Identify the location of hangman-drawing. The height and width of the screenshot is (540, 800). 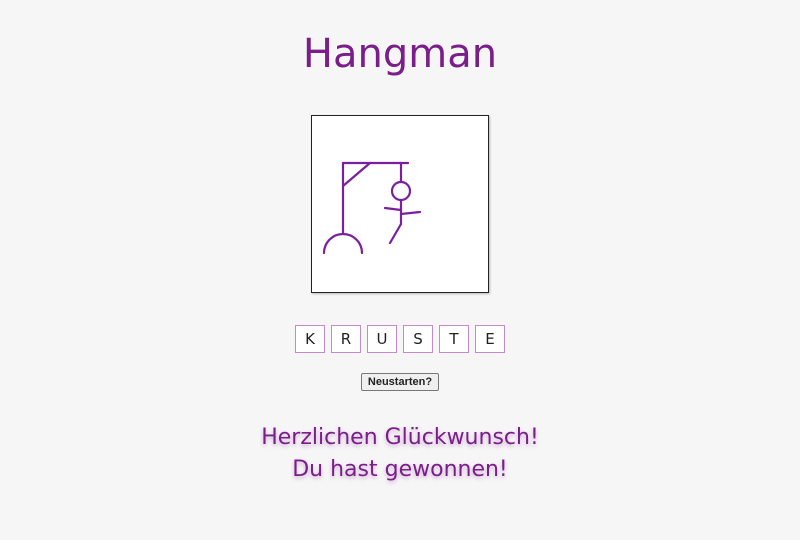
(400, 204).